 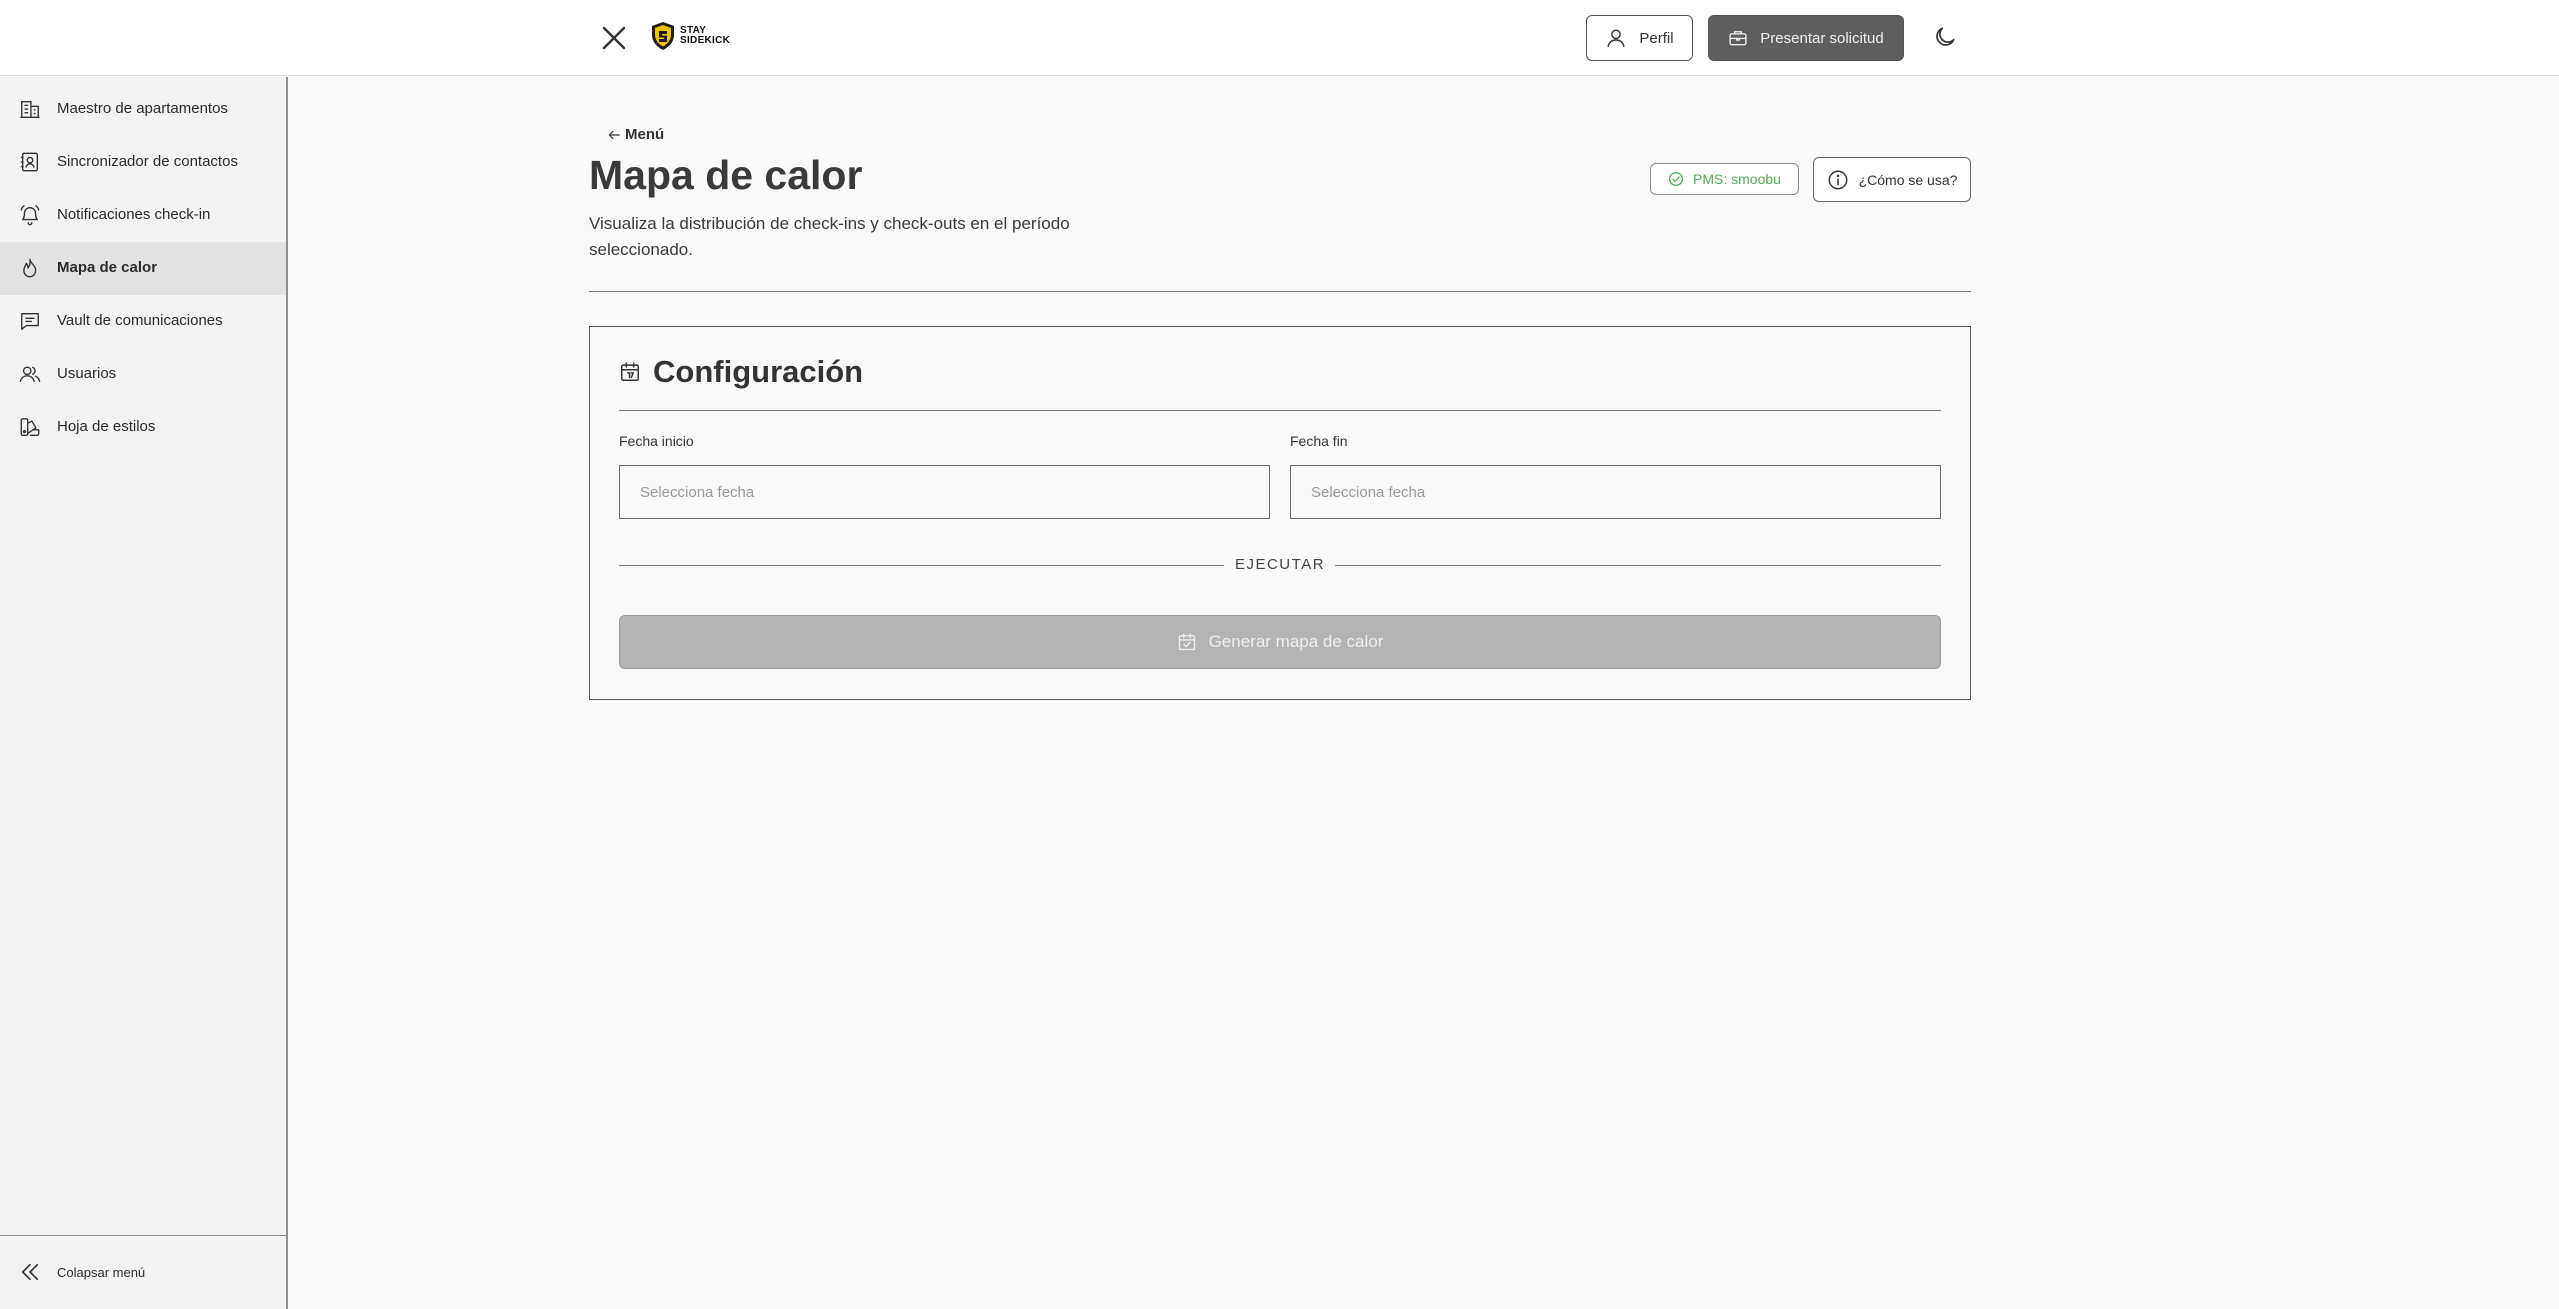 I want to click on sidebar-item-label: Maestro de apartamentos, so click(x=142, y=108).